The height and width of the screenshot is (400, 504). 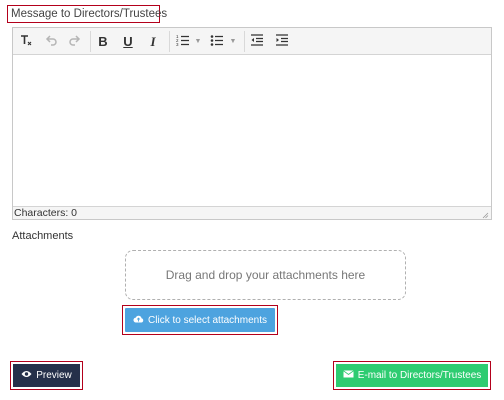 I want to click on underline-icon: U, so click(x=128, y=41).